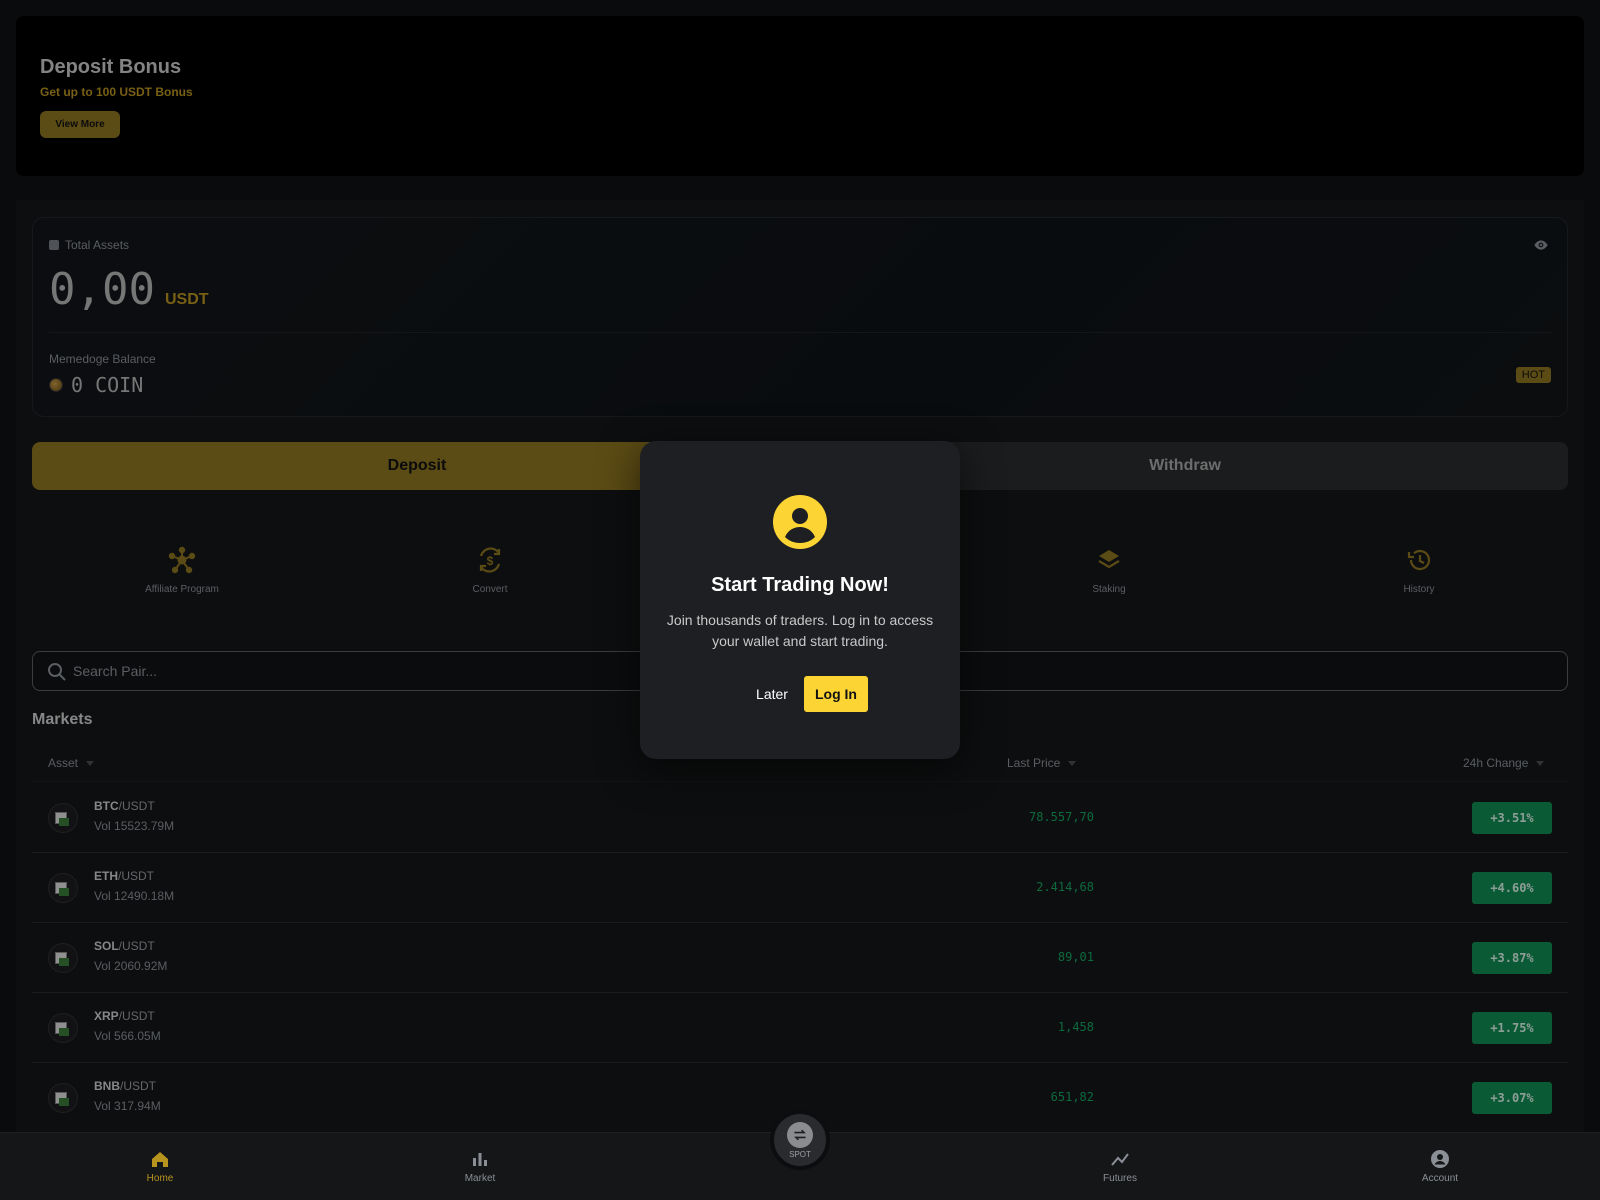  Describe the element at coordinates (54, 245) in the screenshot. I see `wallet-icon` at that location.